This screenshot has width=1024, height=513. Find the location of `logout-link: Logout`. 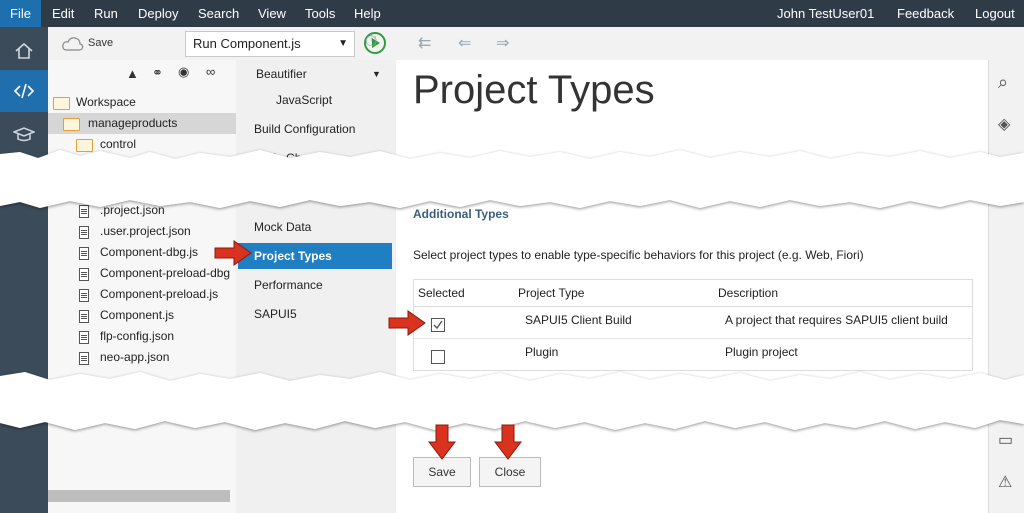

logout-link: Logout is located at coordinates (995, 13).